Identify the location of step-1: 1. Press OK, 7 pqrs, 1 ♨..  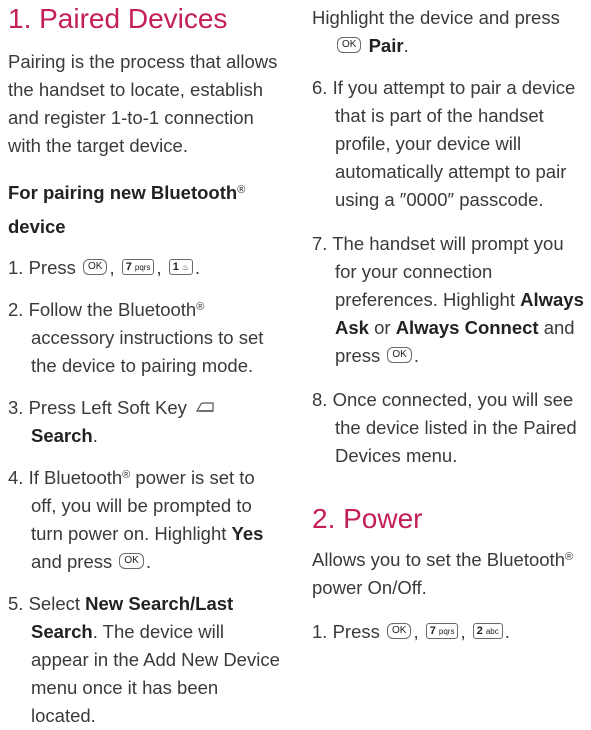
(104, 267).